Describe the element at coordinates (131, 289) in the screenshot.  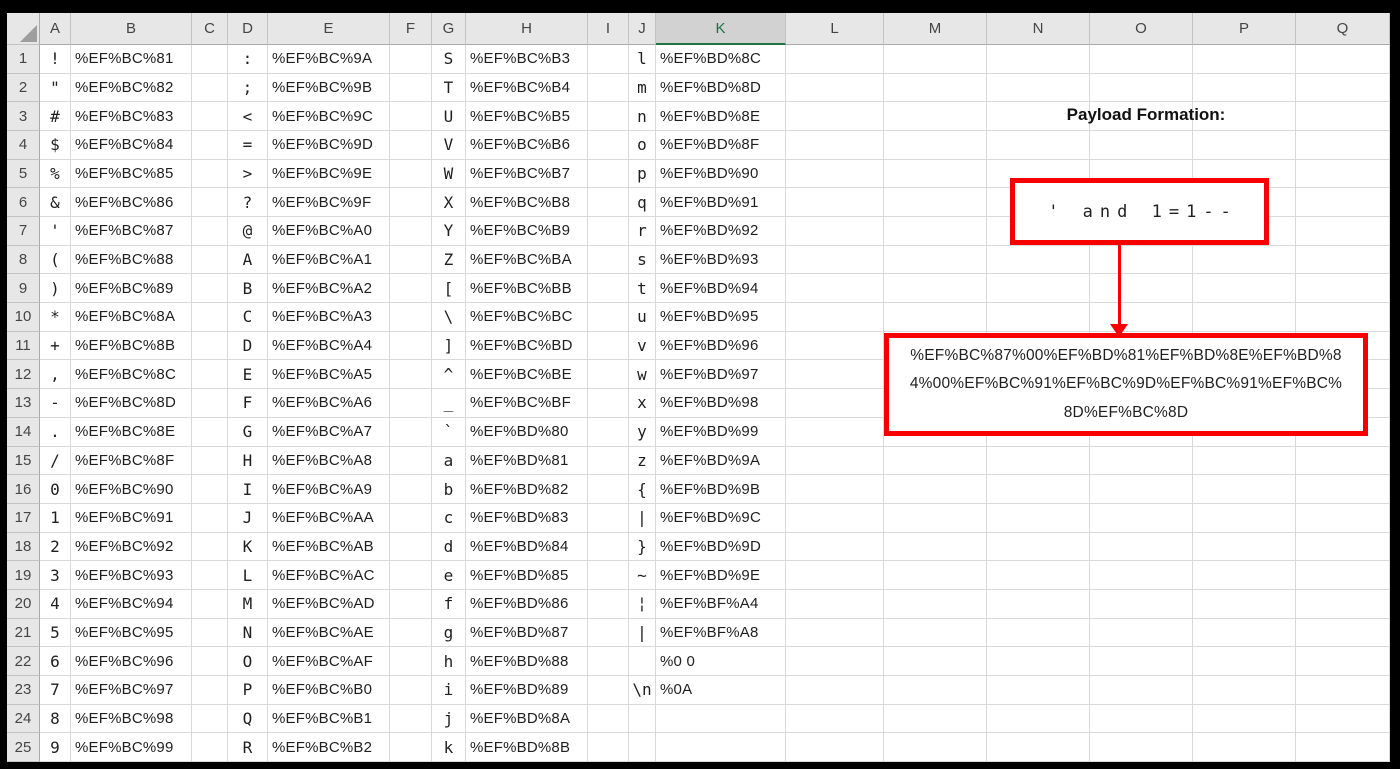
I see `cell-B9: %EF%BC%89` at that location.